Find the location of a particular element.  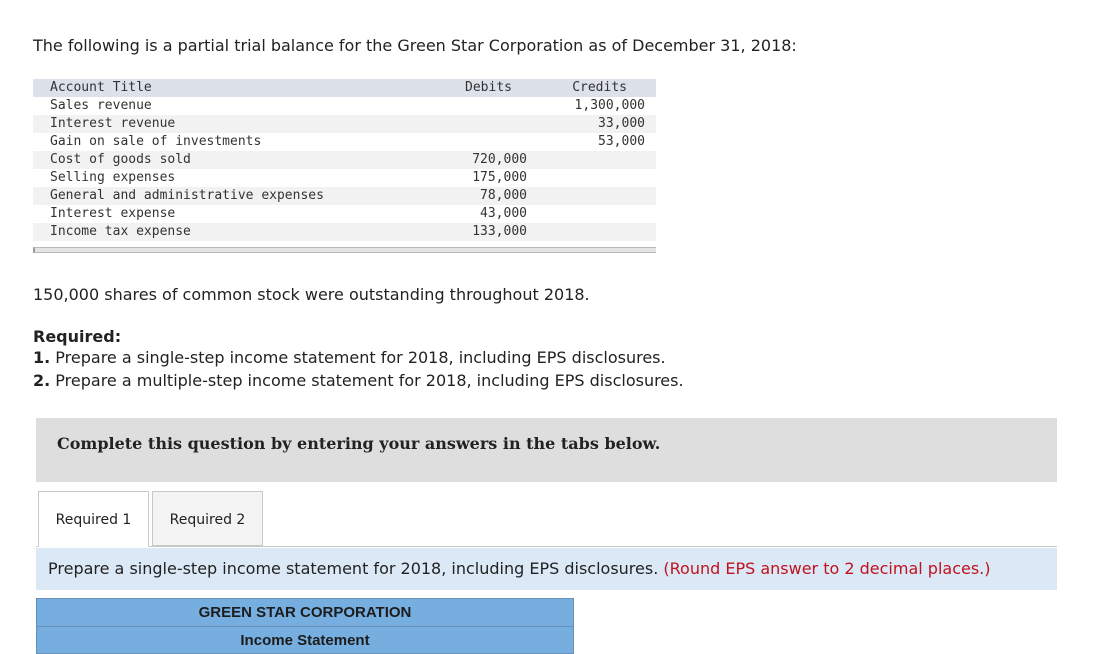

trial-balance-header: Account Title Debits Credits is located at coordinates (344, 88).